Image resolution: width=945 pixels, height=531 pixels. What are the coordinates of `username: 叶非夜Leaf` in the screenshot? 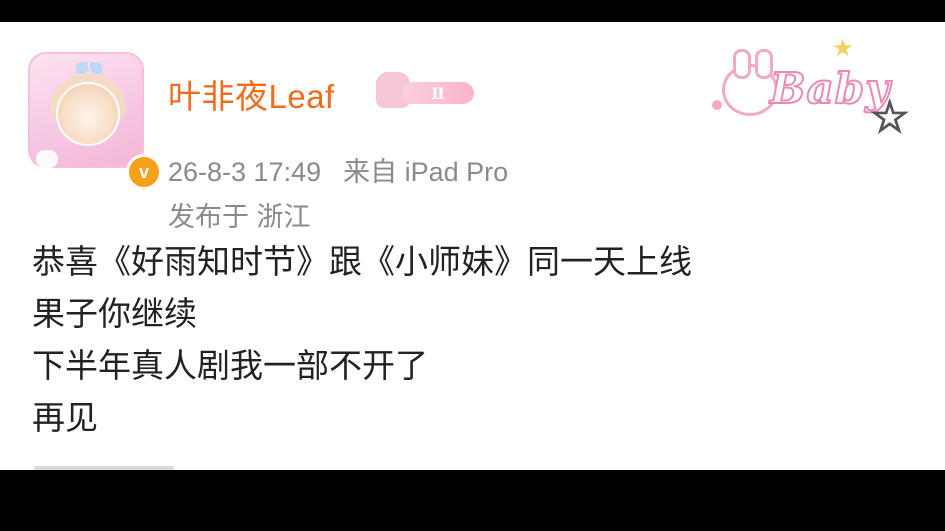 It's located at (251, 94).